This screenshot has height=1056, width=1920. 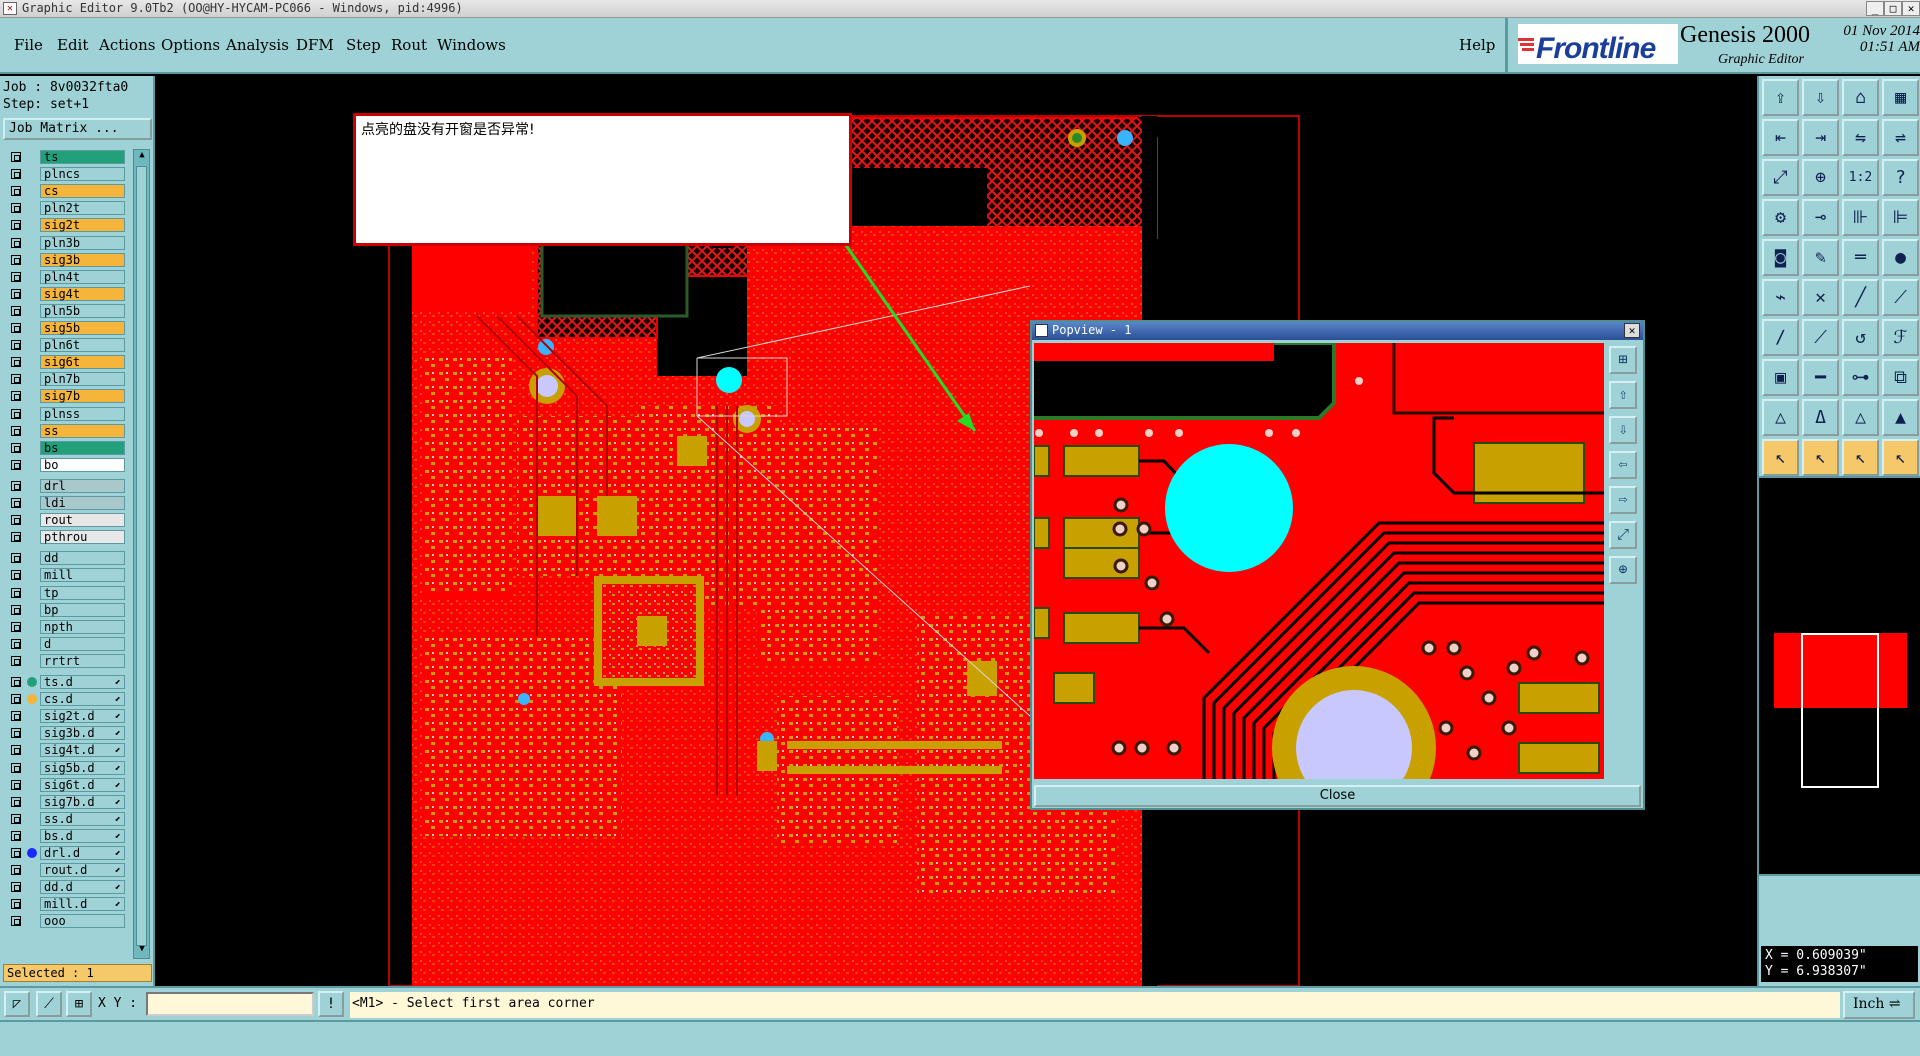 What do you see at coordinates (1780, 177) in the screenshot?
I see `zoom-fit-icon: ⤢` at bounding box center [1780, 177].